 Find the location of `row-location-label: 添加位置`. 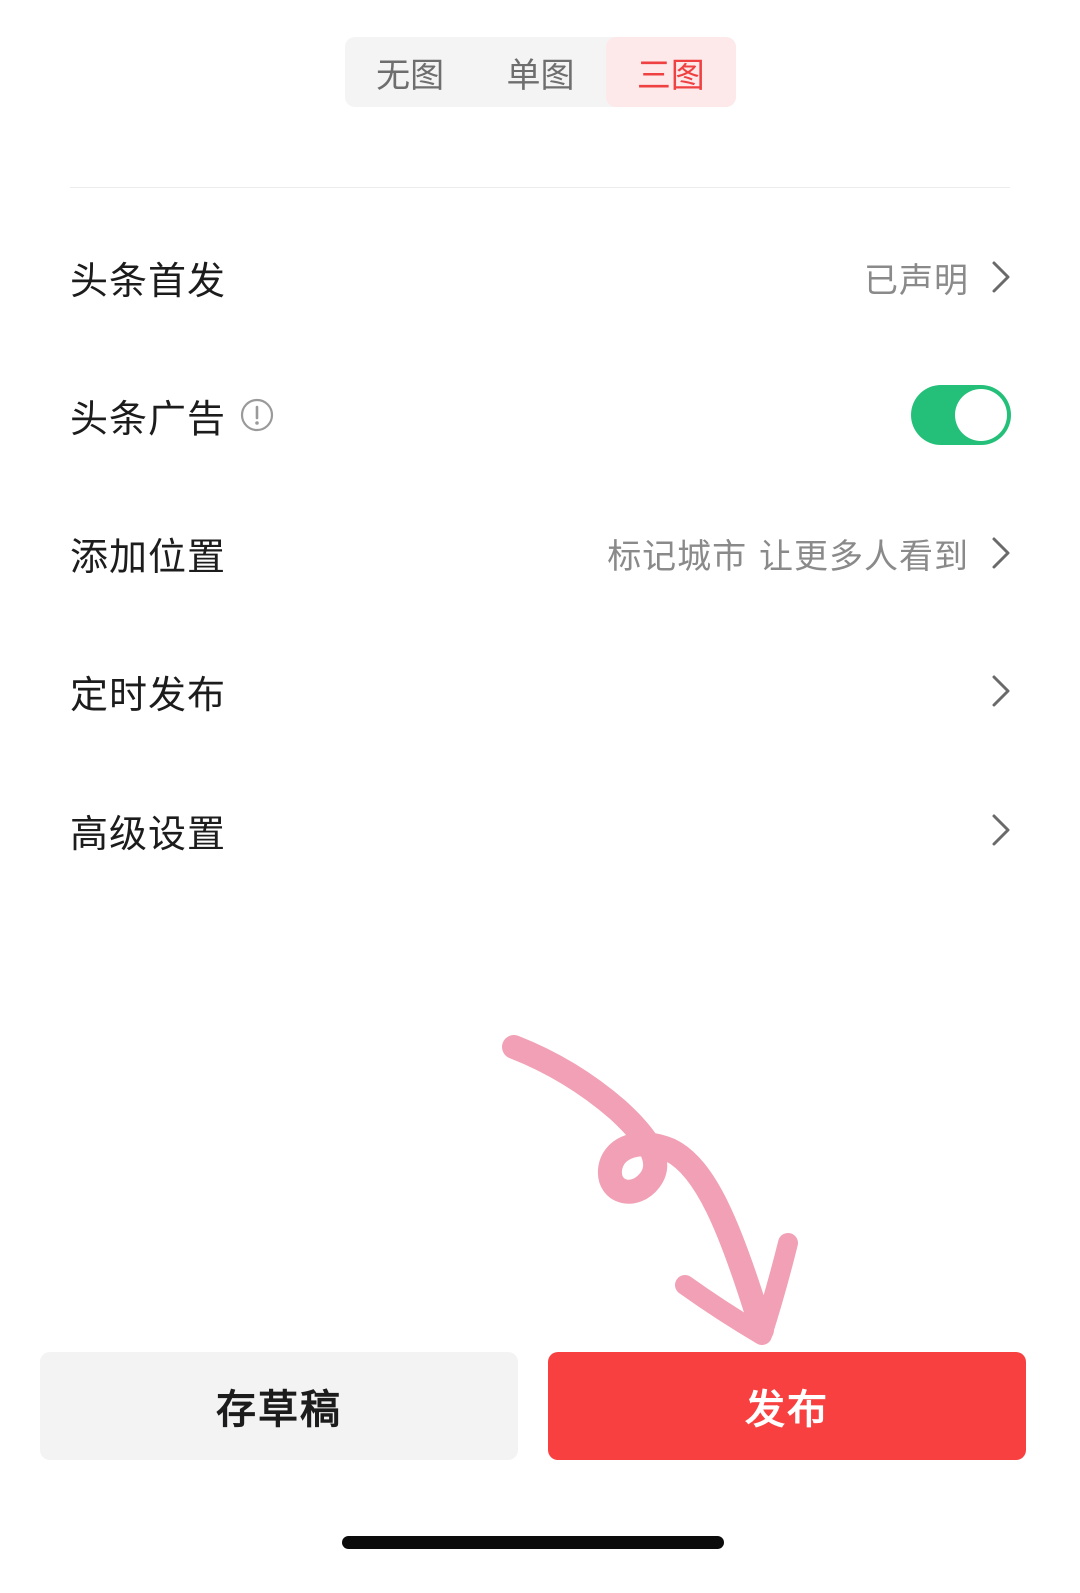

row-location-label: 添加位置 is located at coordinates (148, 556).